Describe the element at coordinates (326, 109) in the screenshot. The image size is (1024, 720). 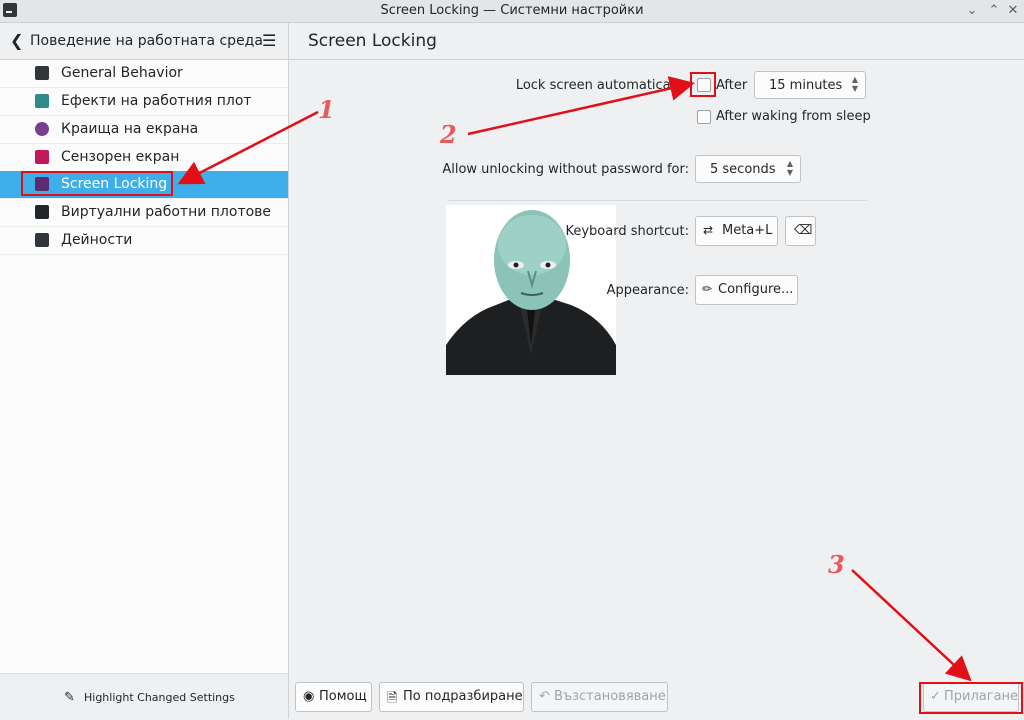
I see `annotation-number-1: 1` at that location.